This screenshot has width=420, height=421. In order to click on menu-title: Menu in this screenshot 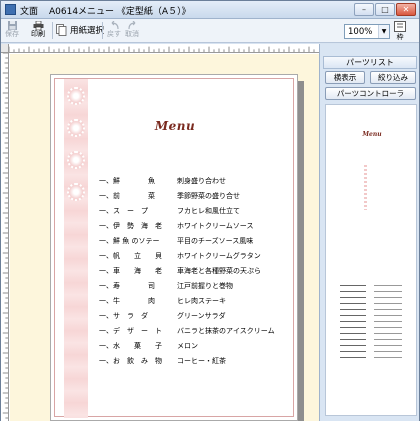, I will do `click(175, 126)`.